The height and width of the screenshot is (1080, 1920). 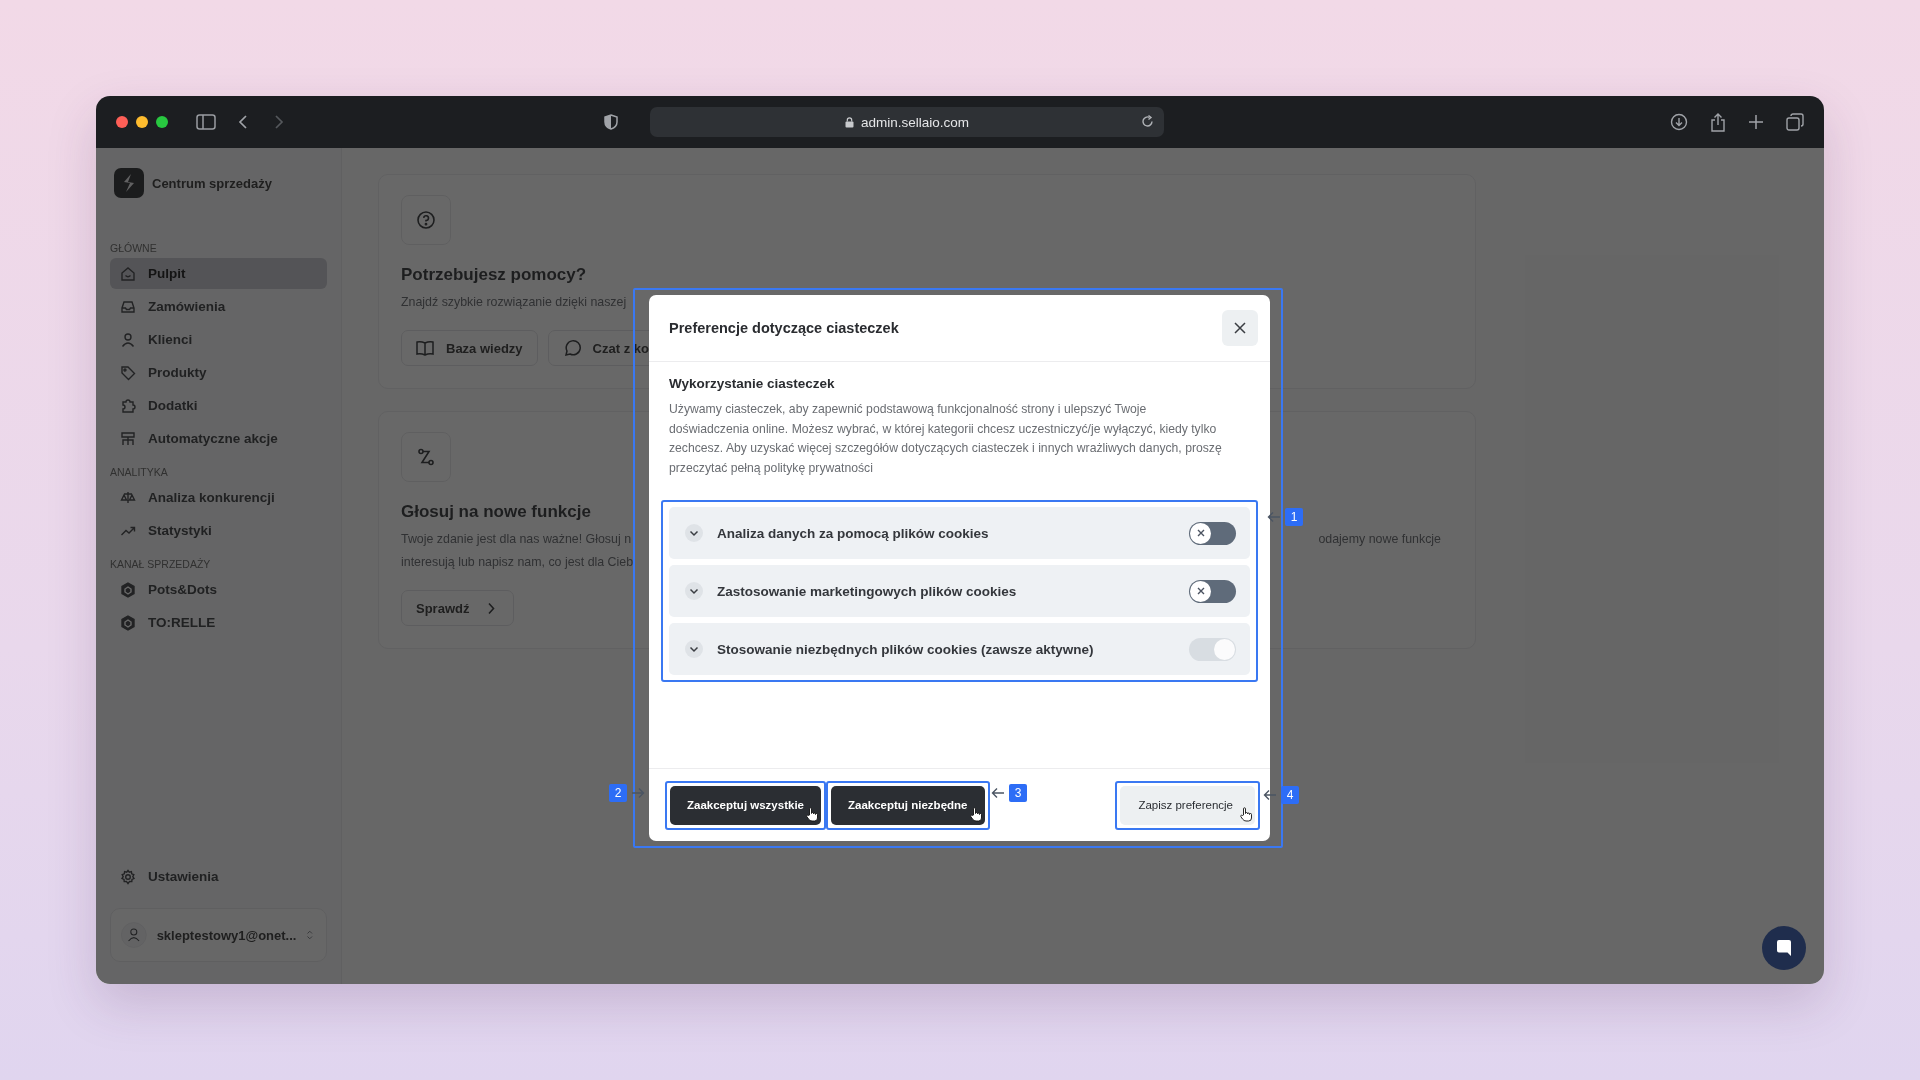 What do you see at coordinates (1294, 517) in the screenshot?
I see `callout-badge: 1` at bounding box center [1294, 517].